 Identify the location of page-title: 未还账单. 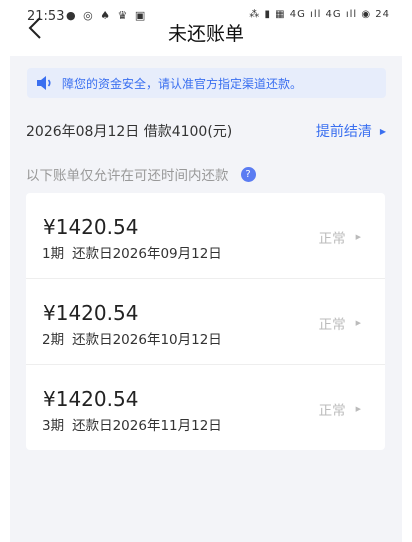
(205, 34).